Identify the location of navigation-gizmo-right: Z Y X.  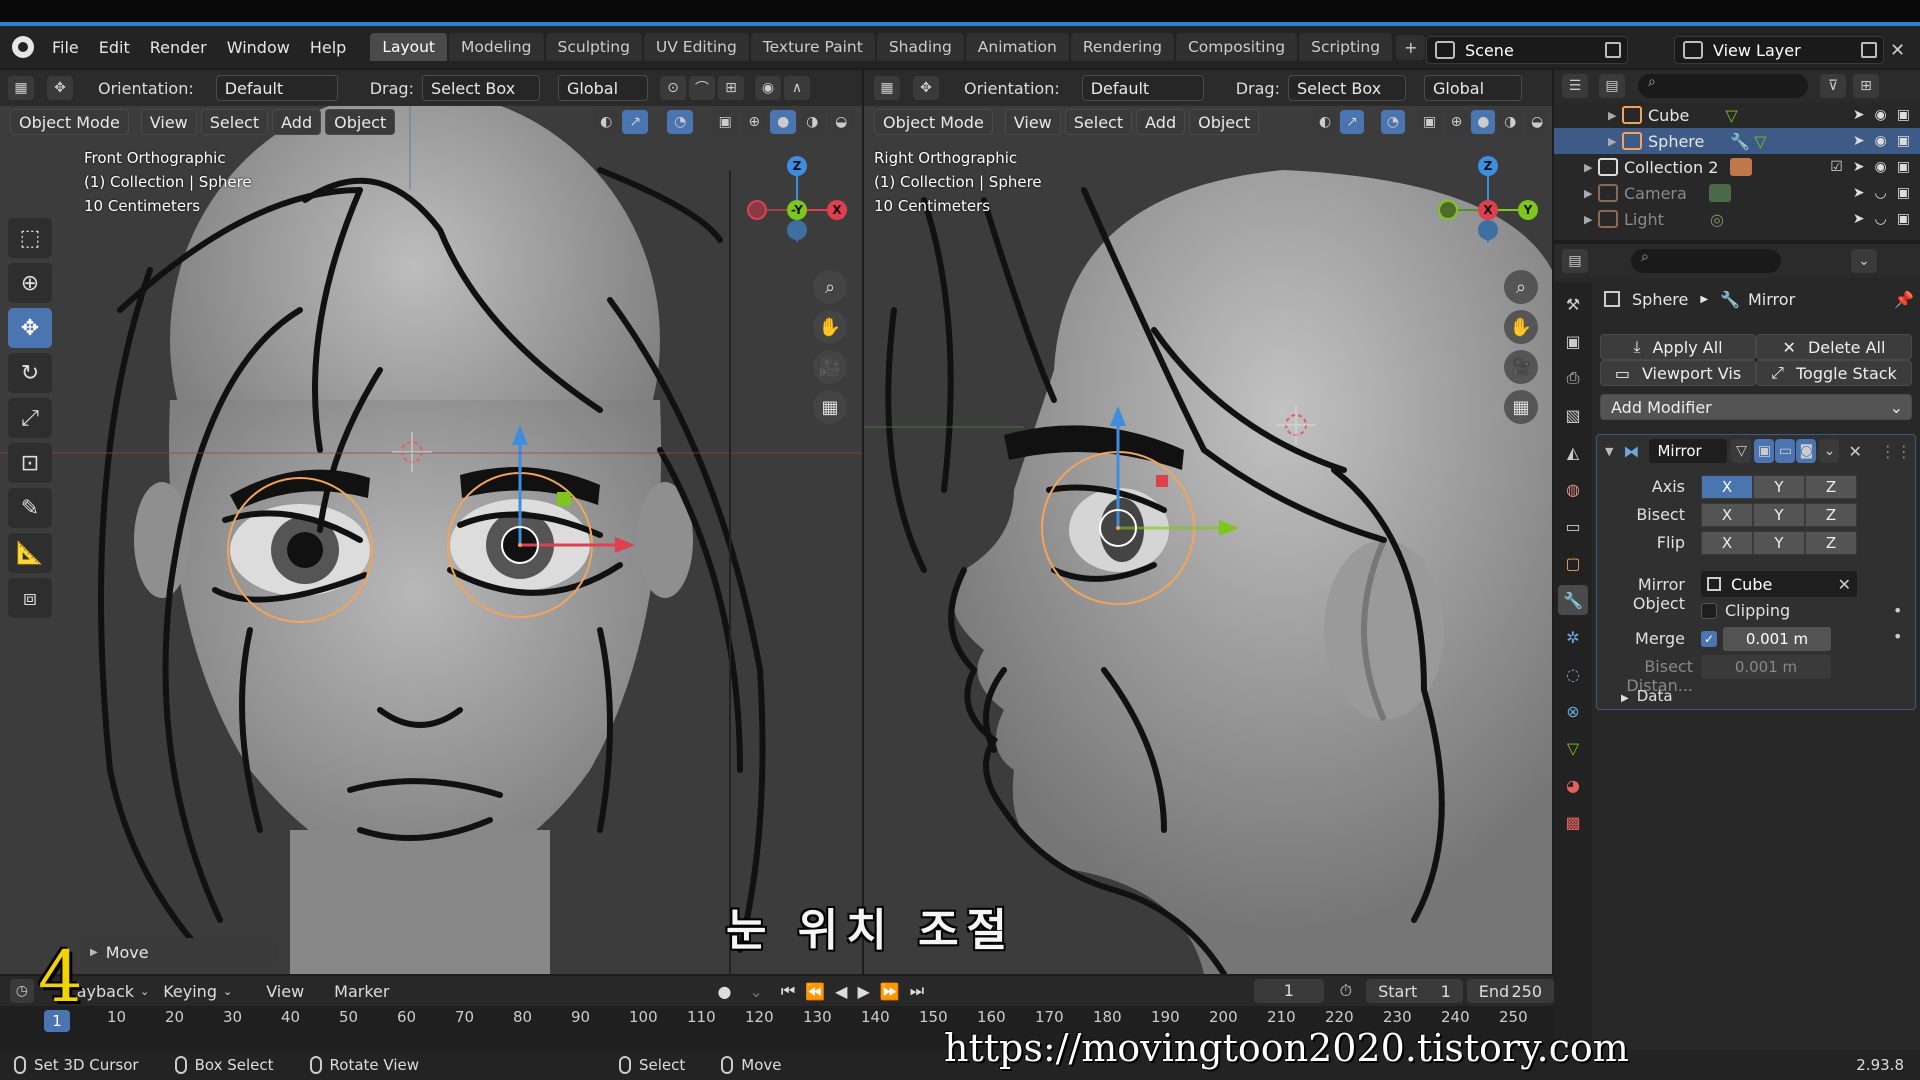
(1491, 205).